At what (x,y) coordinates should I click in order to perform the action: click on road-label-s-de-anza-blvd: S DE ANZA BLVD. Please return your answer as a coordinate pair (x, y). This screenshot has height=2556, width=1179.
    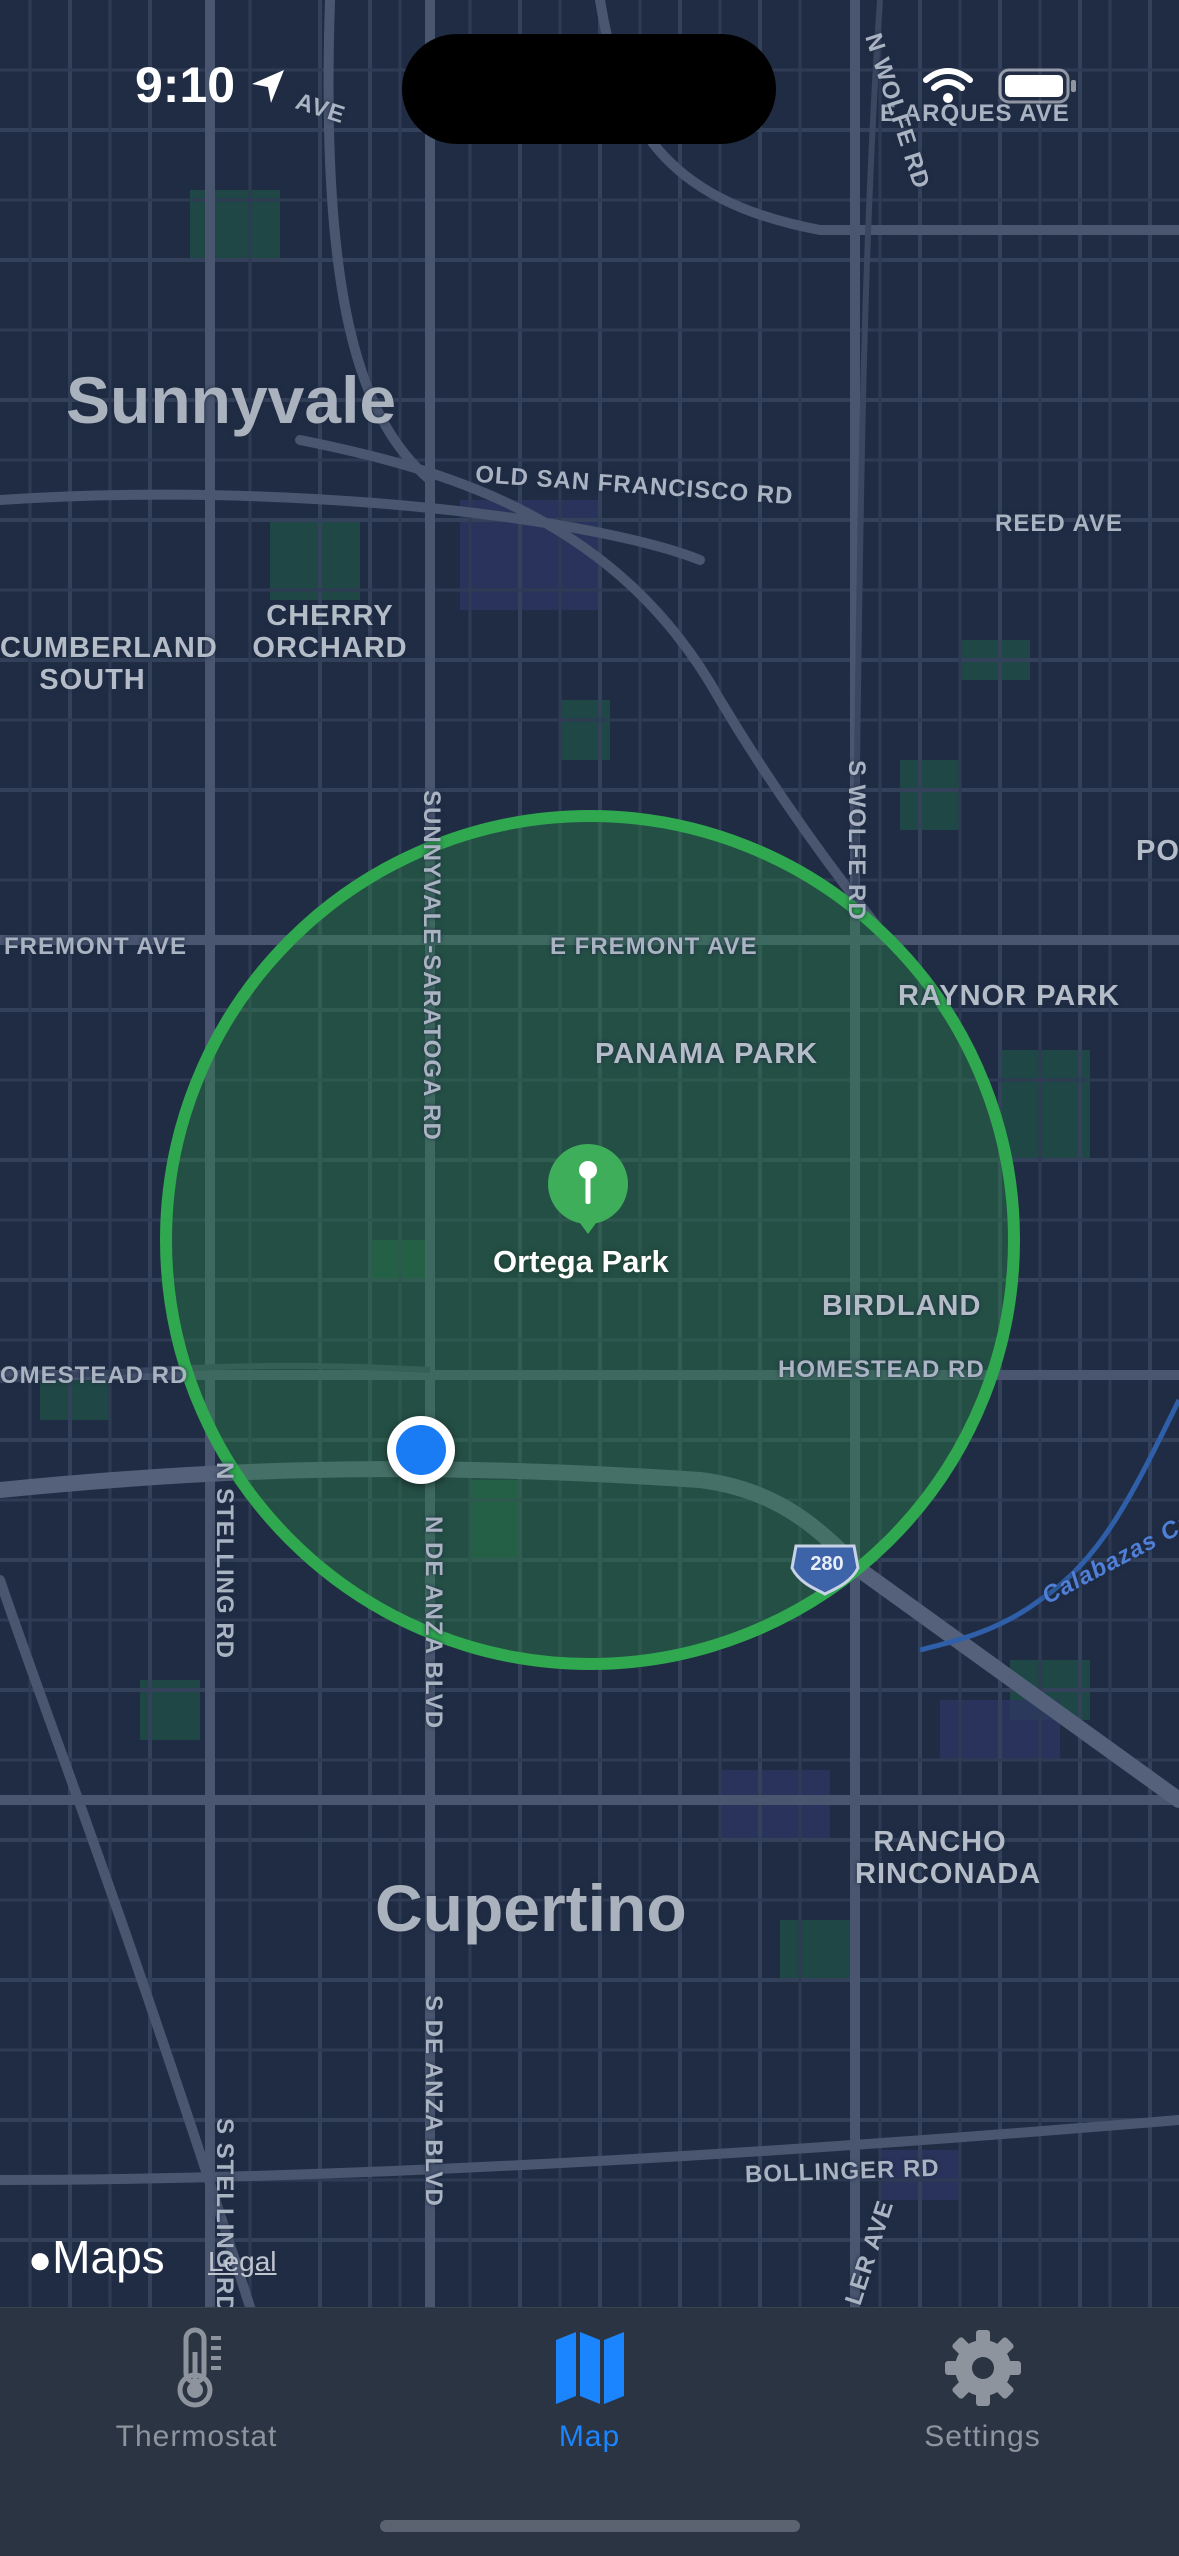
    Looking at the image, I should click on (433, 2101).